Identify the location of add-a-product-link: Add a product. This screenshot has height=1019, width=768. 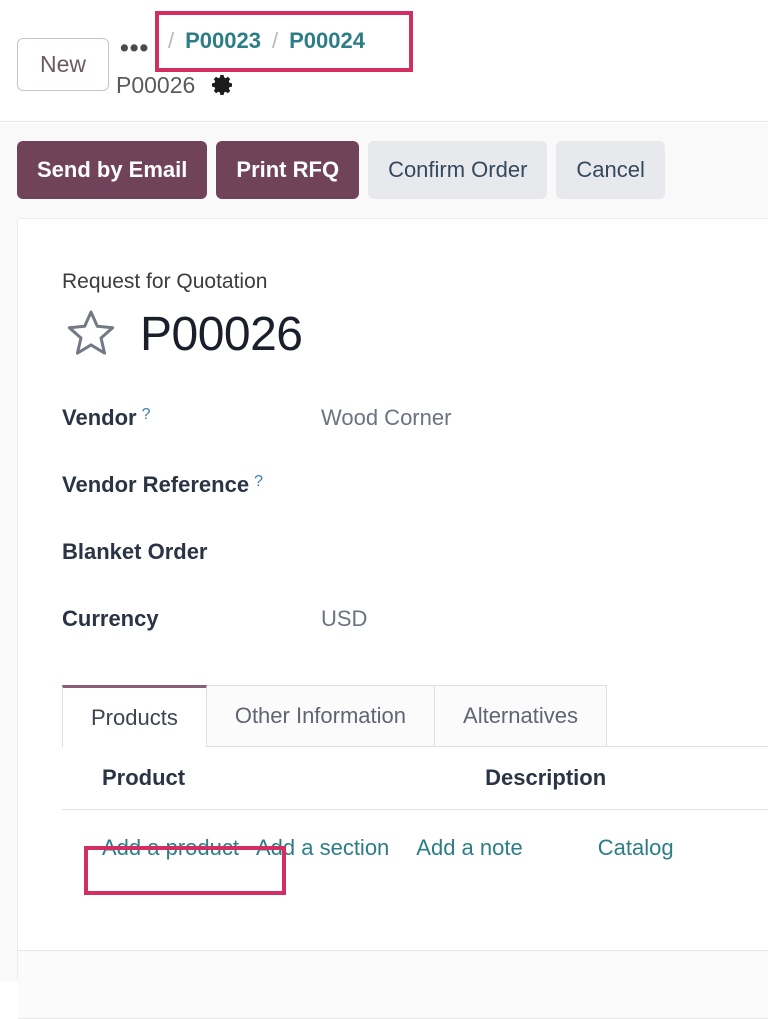
(170, 848).